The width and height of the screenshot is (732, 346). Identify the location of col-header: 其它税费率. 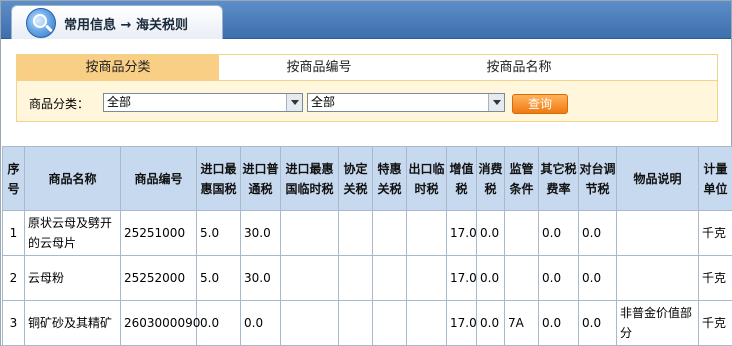
(558, 178).